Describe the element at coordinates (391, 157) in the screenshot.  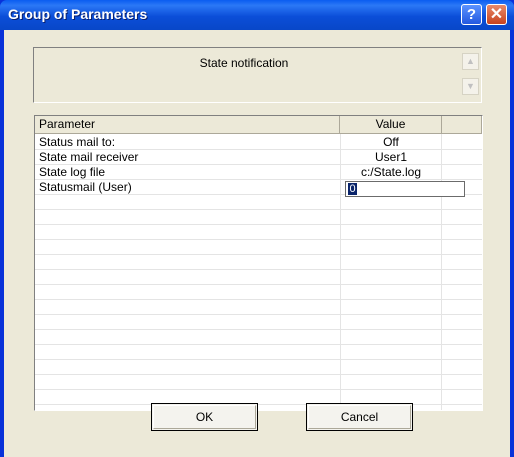
I see `value-cell: User1` at that location.